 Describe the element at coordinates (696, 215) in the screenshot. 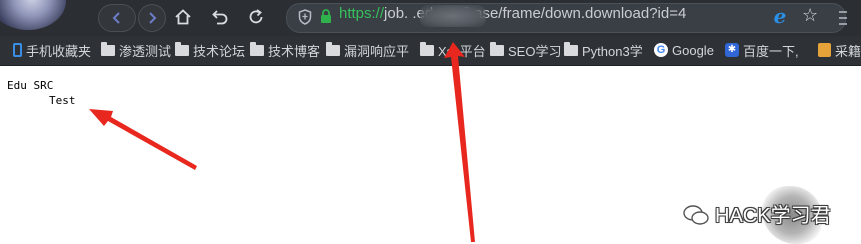

I see `wechat-icon` at that location.